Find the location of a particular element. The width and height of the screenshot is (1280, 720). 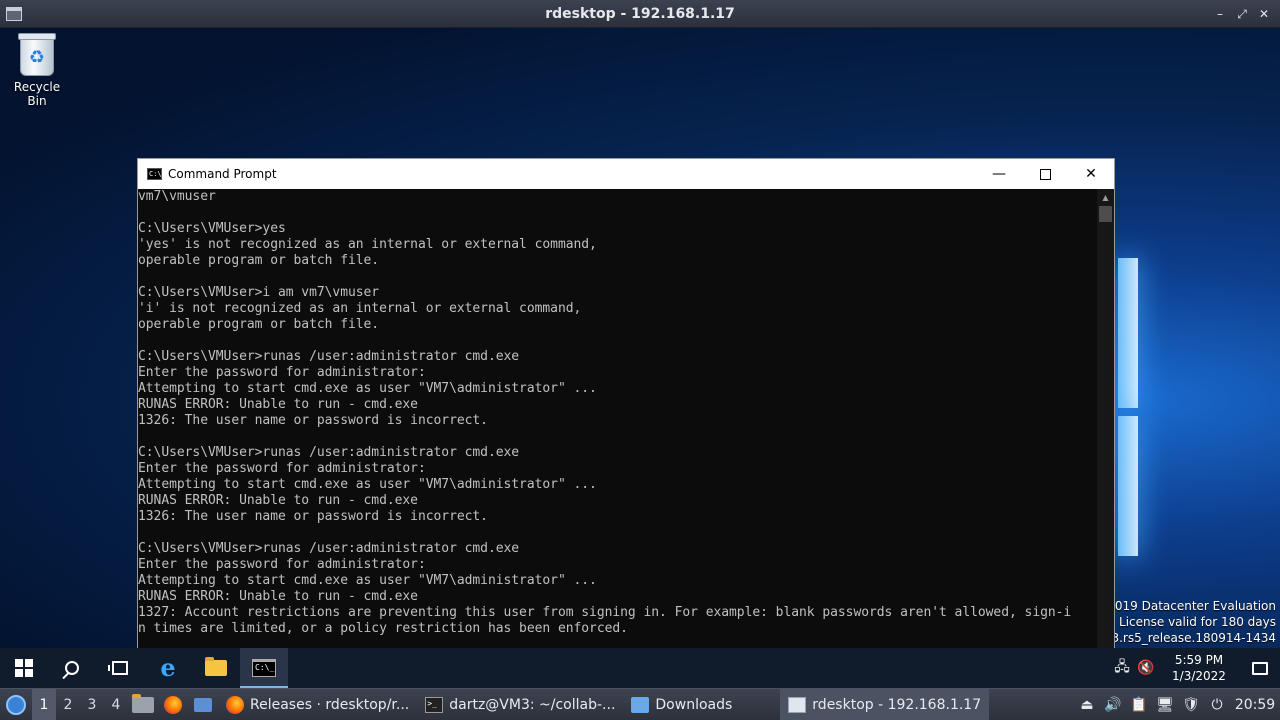

cmd-icon: C:\_ is located at coordinates (264, 668).